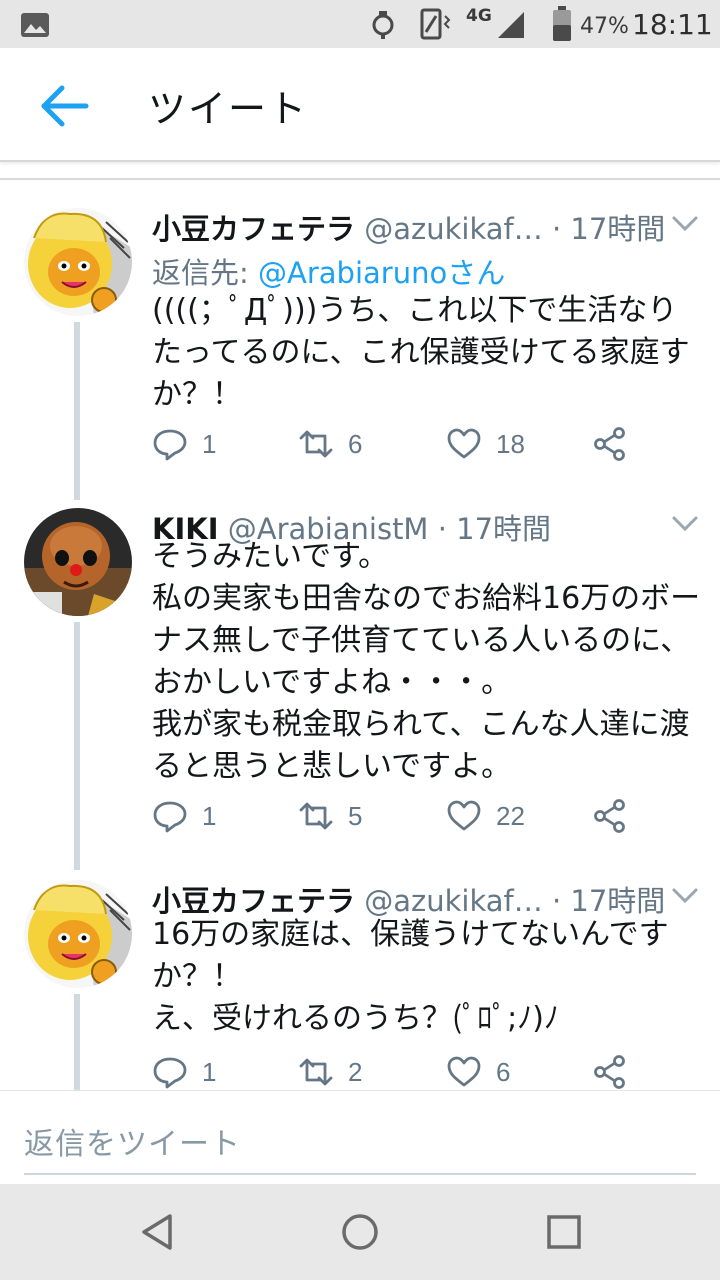 Image resolution: width=720 pixels, height=1280 pixels. Describe the element at coordinates (64, 106) in the screenshot. I see `back-arrow-icon` at that location.